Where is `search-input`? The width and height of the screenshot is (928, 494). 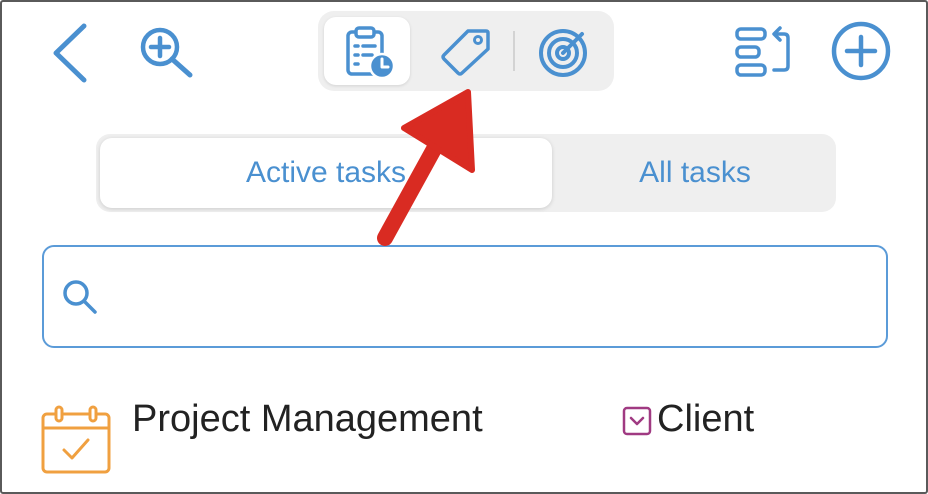 search-input is located at coordinates (496, 296).